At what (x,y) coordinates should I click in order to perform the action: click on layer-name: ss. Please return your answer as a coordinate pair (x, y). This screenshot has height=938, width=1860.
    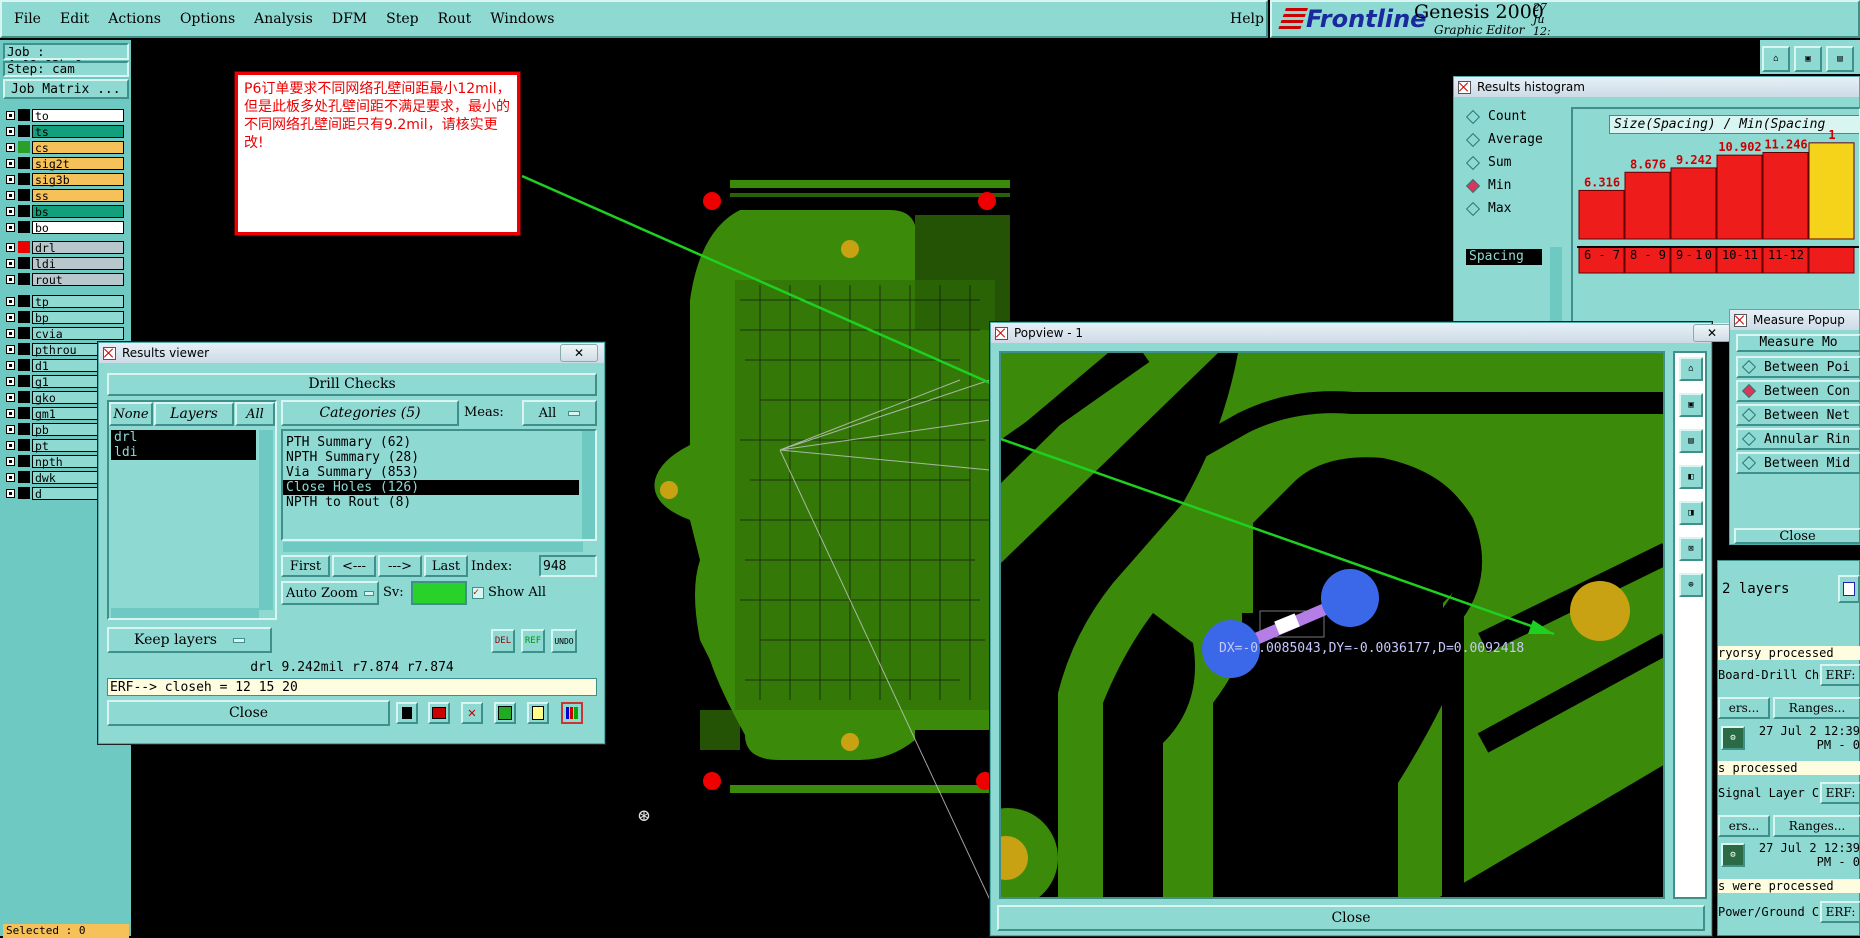
    Looking at the image, I should click on (78, 195).